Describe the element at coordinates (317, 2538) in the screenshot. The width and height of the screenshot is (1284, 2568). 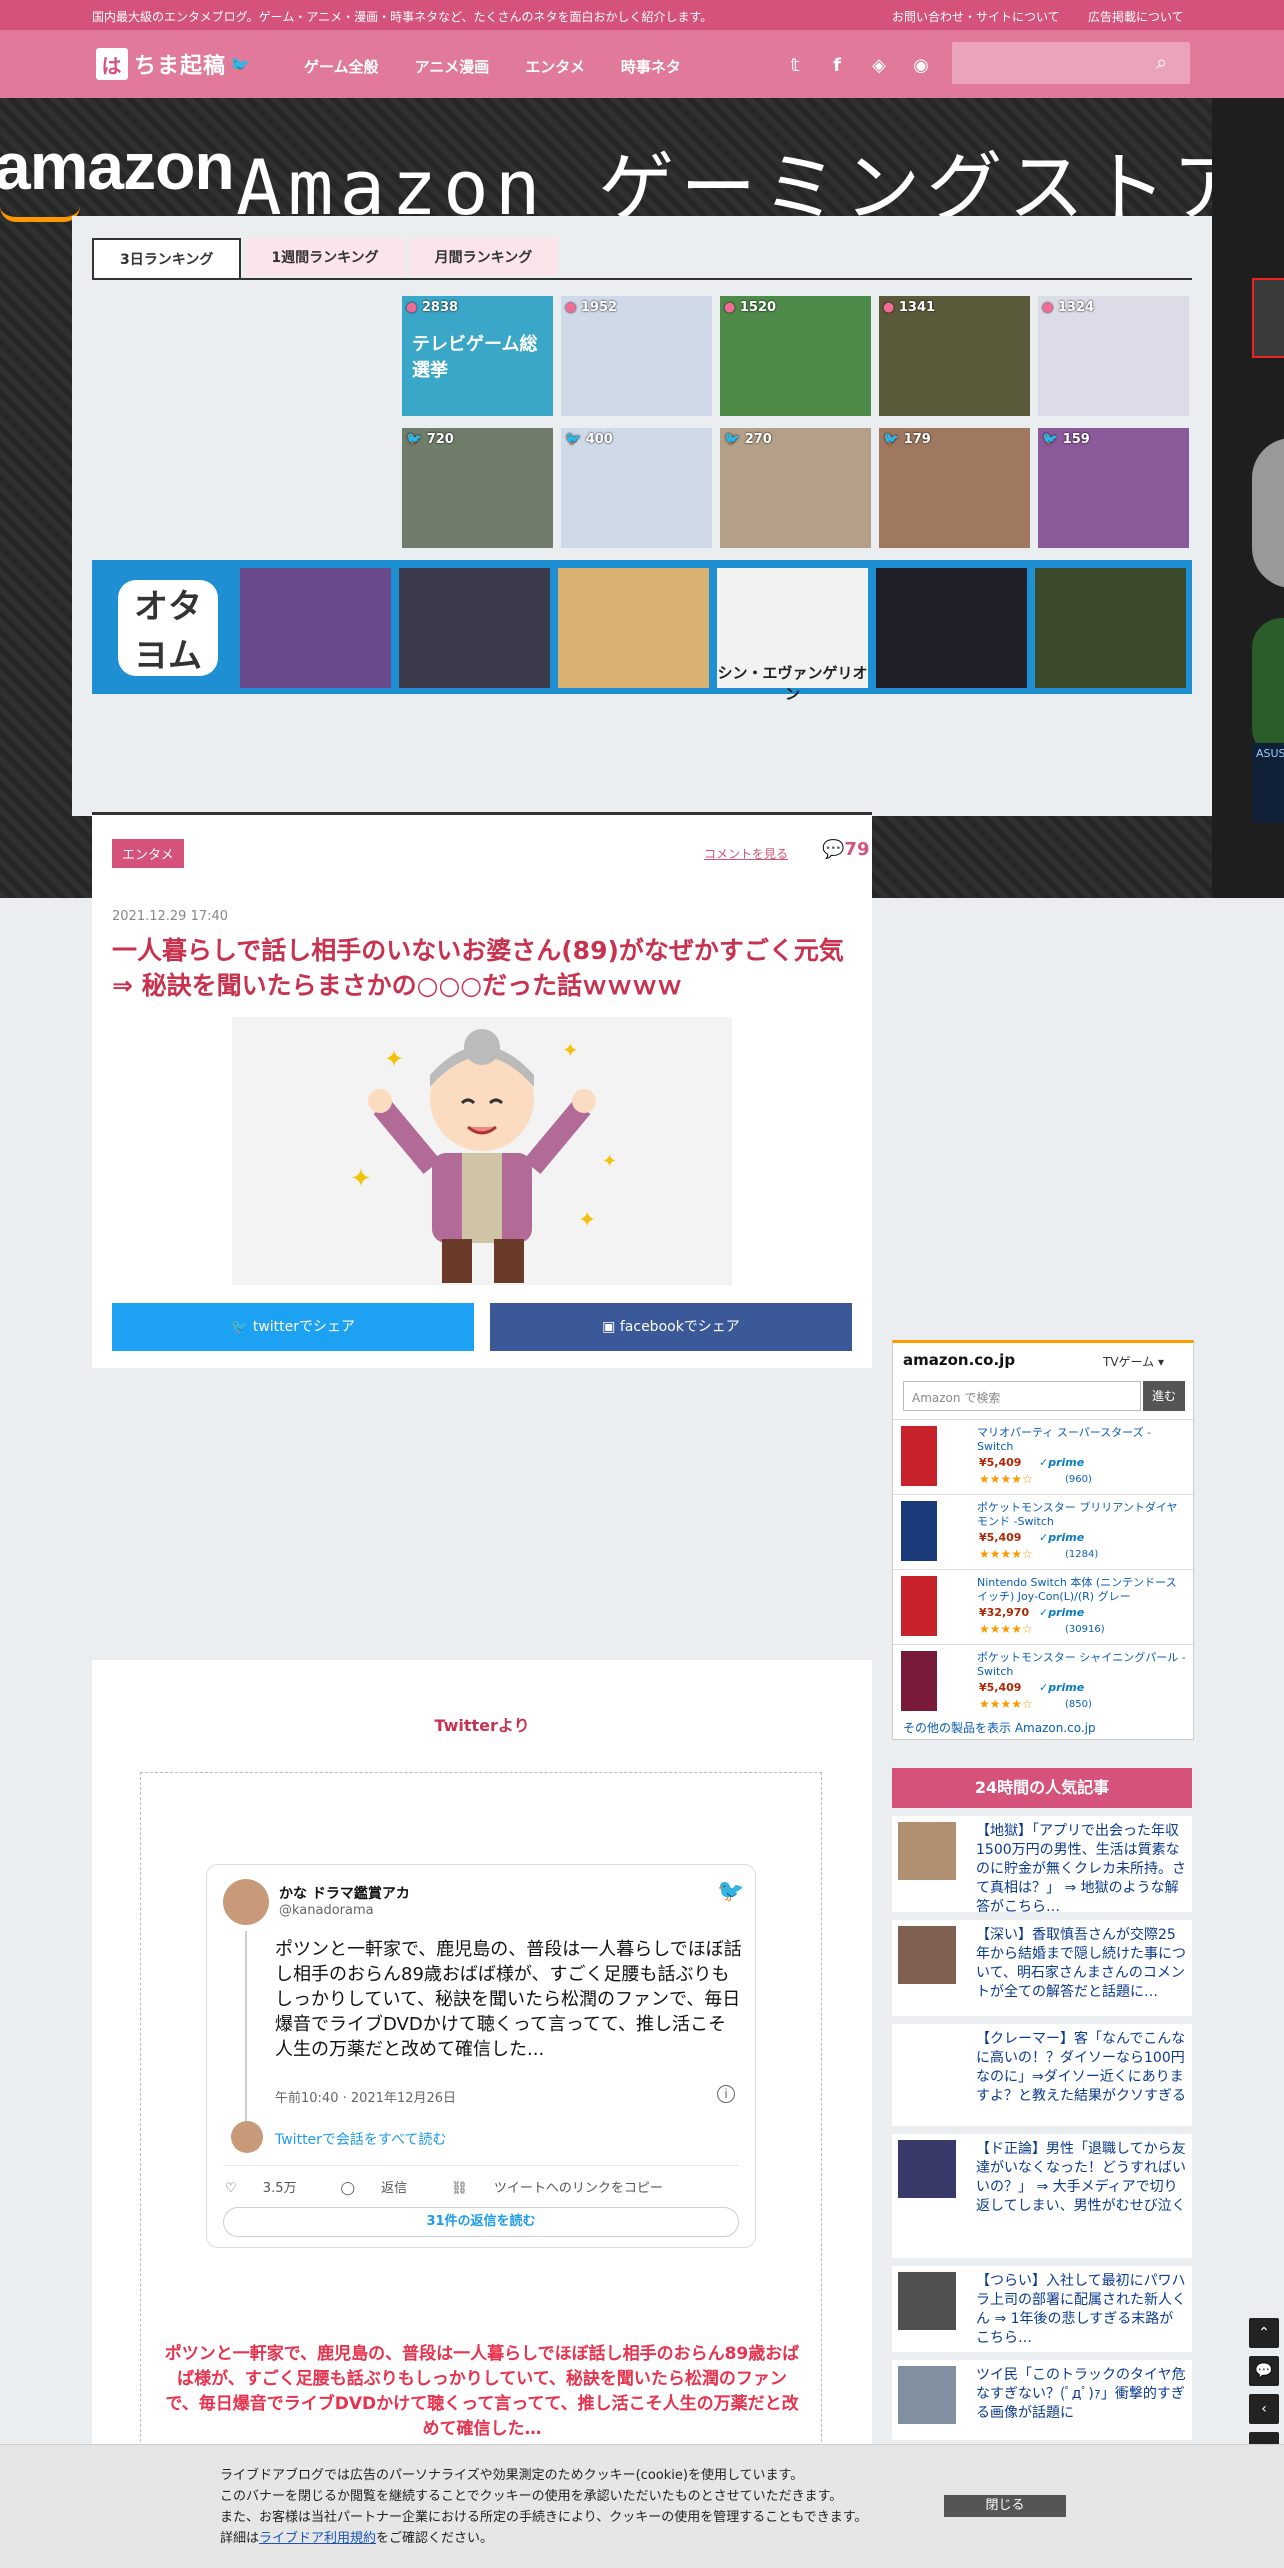
I see `terms-link: ライブドア利用規約` at that location.